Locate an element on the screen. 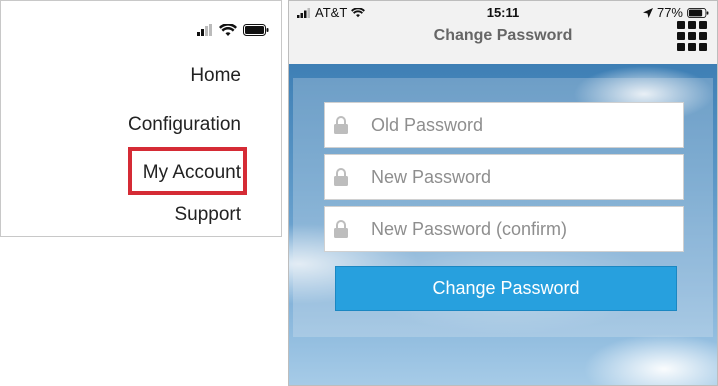 This screenshot has width=718, height=386. page-title: Change Password is located at coordinates (503, 35).